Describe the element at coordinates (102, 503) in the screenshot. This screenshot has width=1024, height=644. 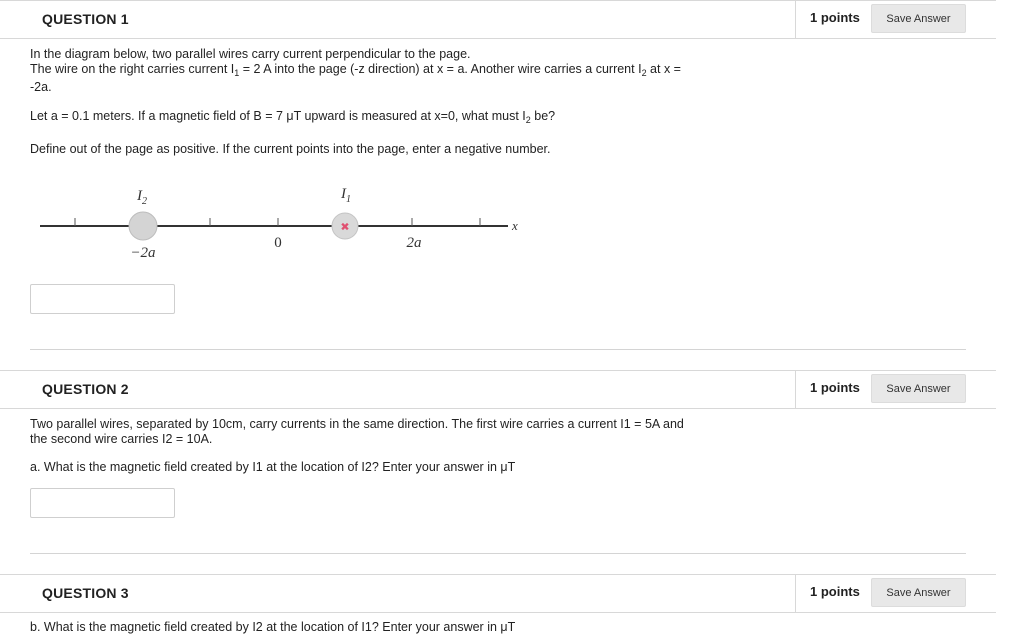
I see `question-2-answer-input` at that location.